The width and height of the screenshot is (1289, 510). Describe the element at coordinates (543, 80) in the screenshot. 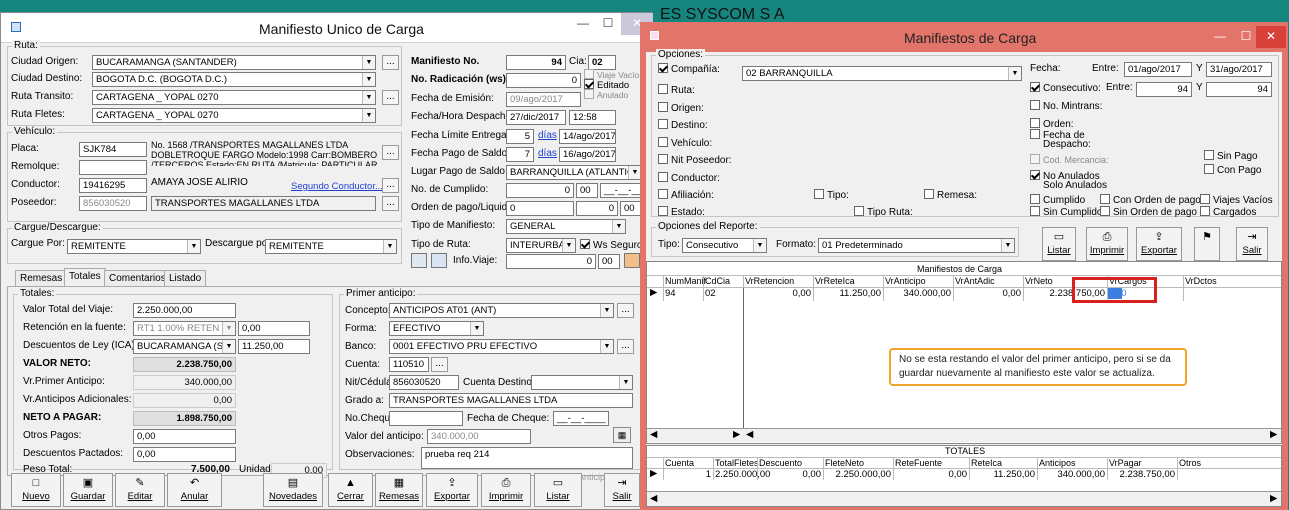

I see `radicacion-input: 0` at that location.